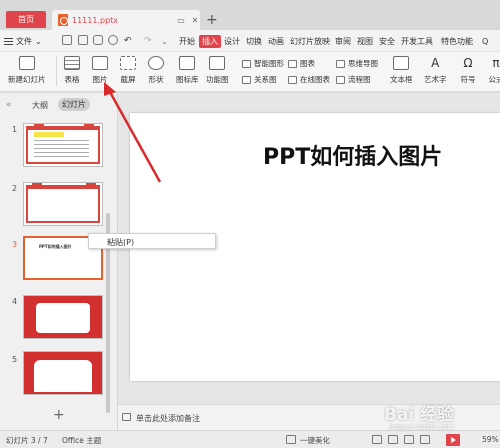  What do you see at coordinates (133, 132) in the screenshot?
I see `annotation-arrow` at bounding box center [133, 132].